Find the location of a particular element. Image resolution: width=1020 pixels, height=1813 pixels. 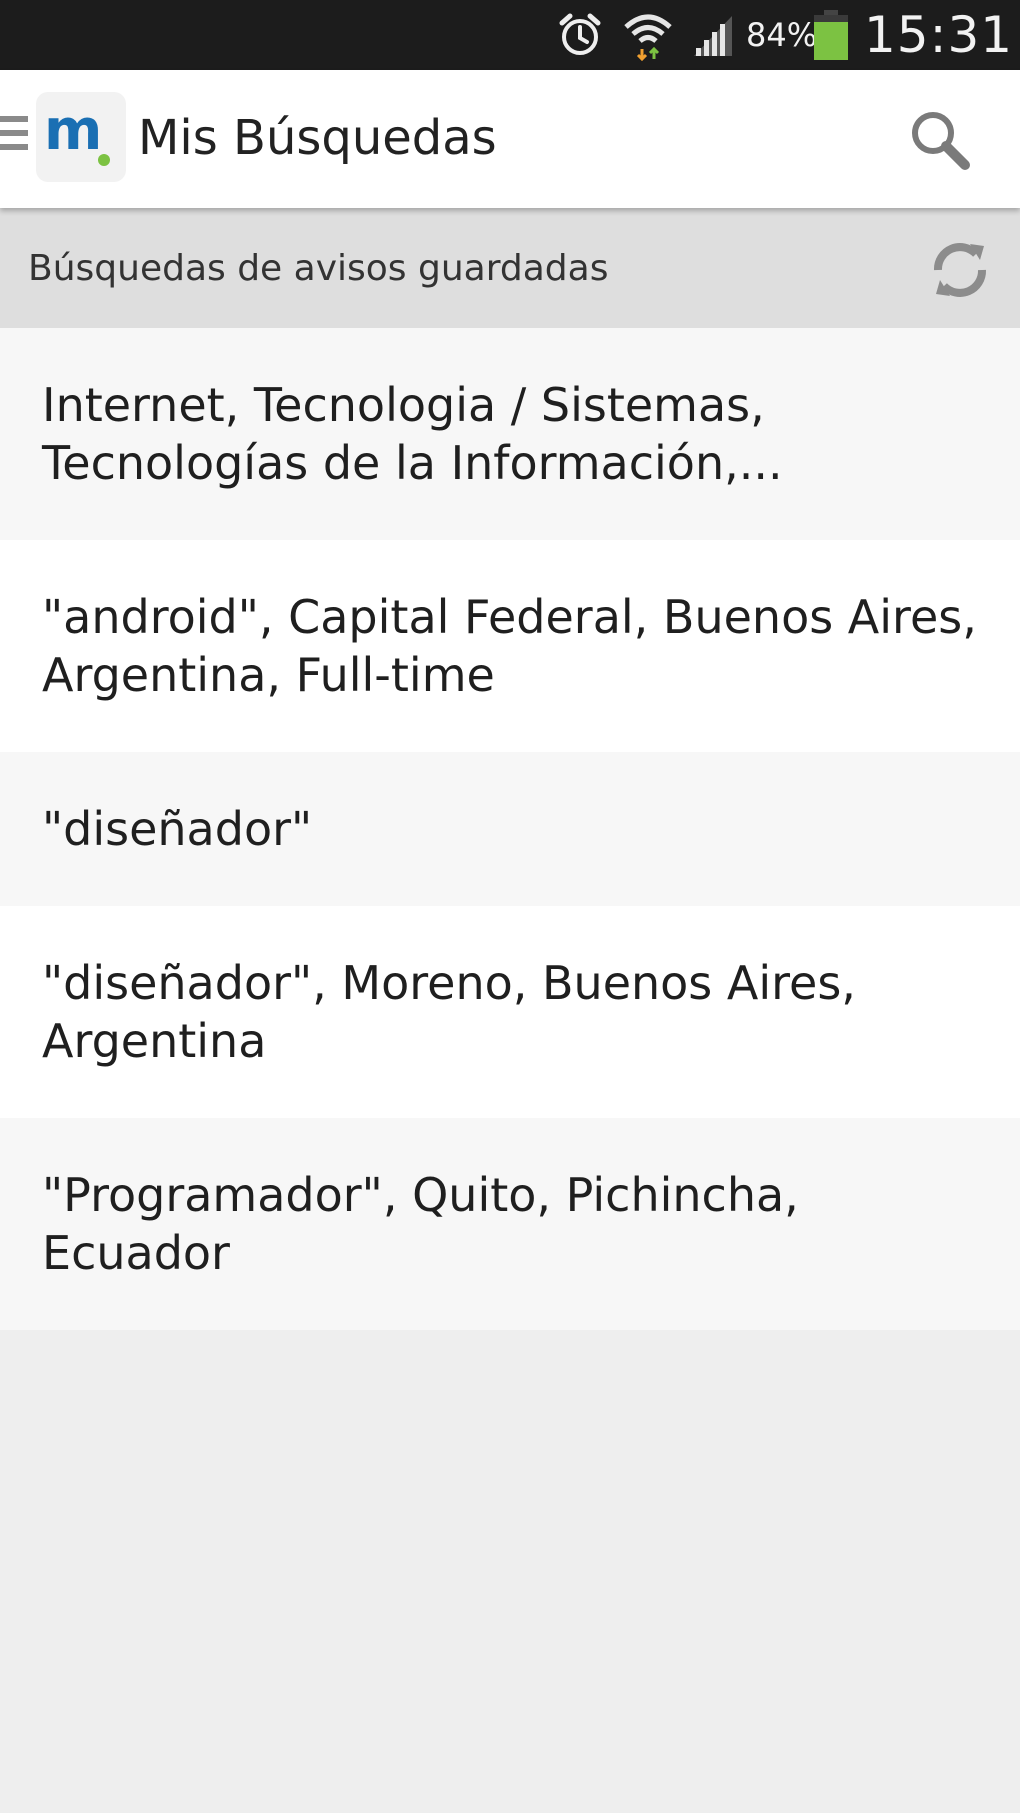

refresh-icon is located at coordinates (960, 270).